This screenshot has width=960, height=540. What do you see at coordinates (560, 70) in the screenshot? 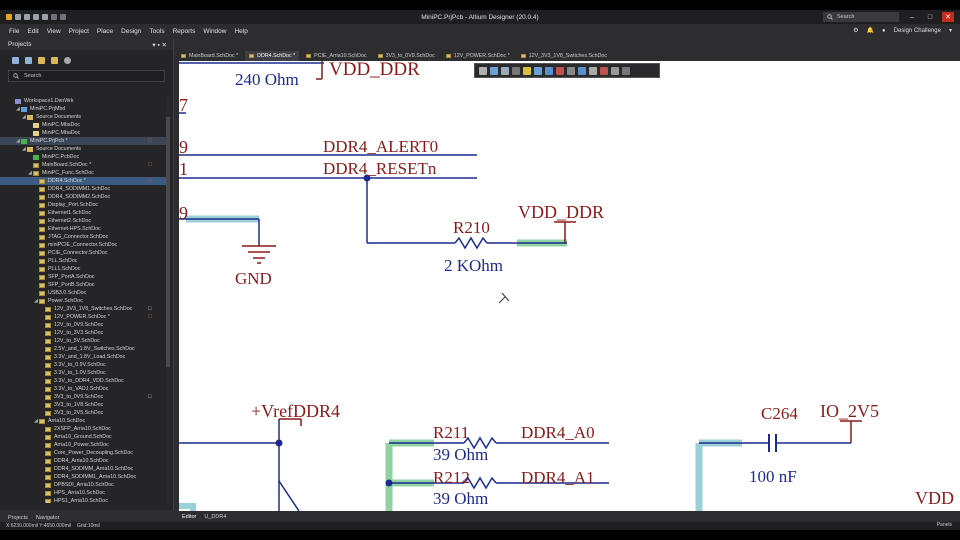
I see `power-port-icon` at bounding box center [560, 70].